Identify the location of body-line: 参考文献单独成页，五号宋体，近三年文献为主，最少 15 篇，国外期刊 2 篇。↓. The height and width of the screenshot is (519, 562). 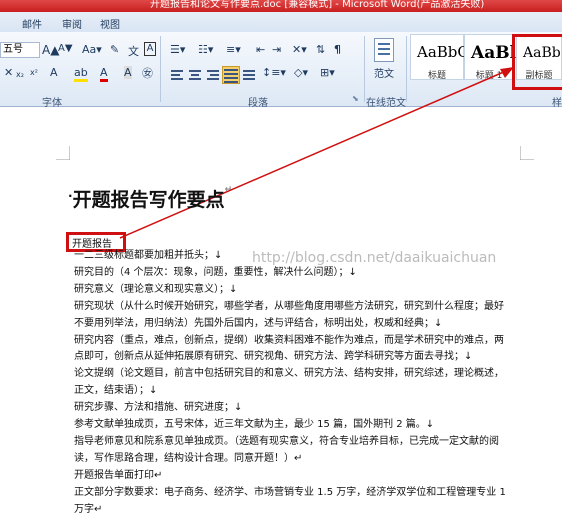
(254, 425).